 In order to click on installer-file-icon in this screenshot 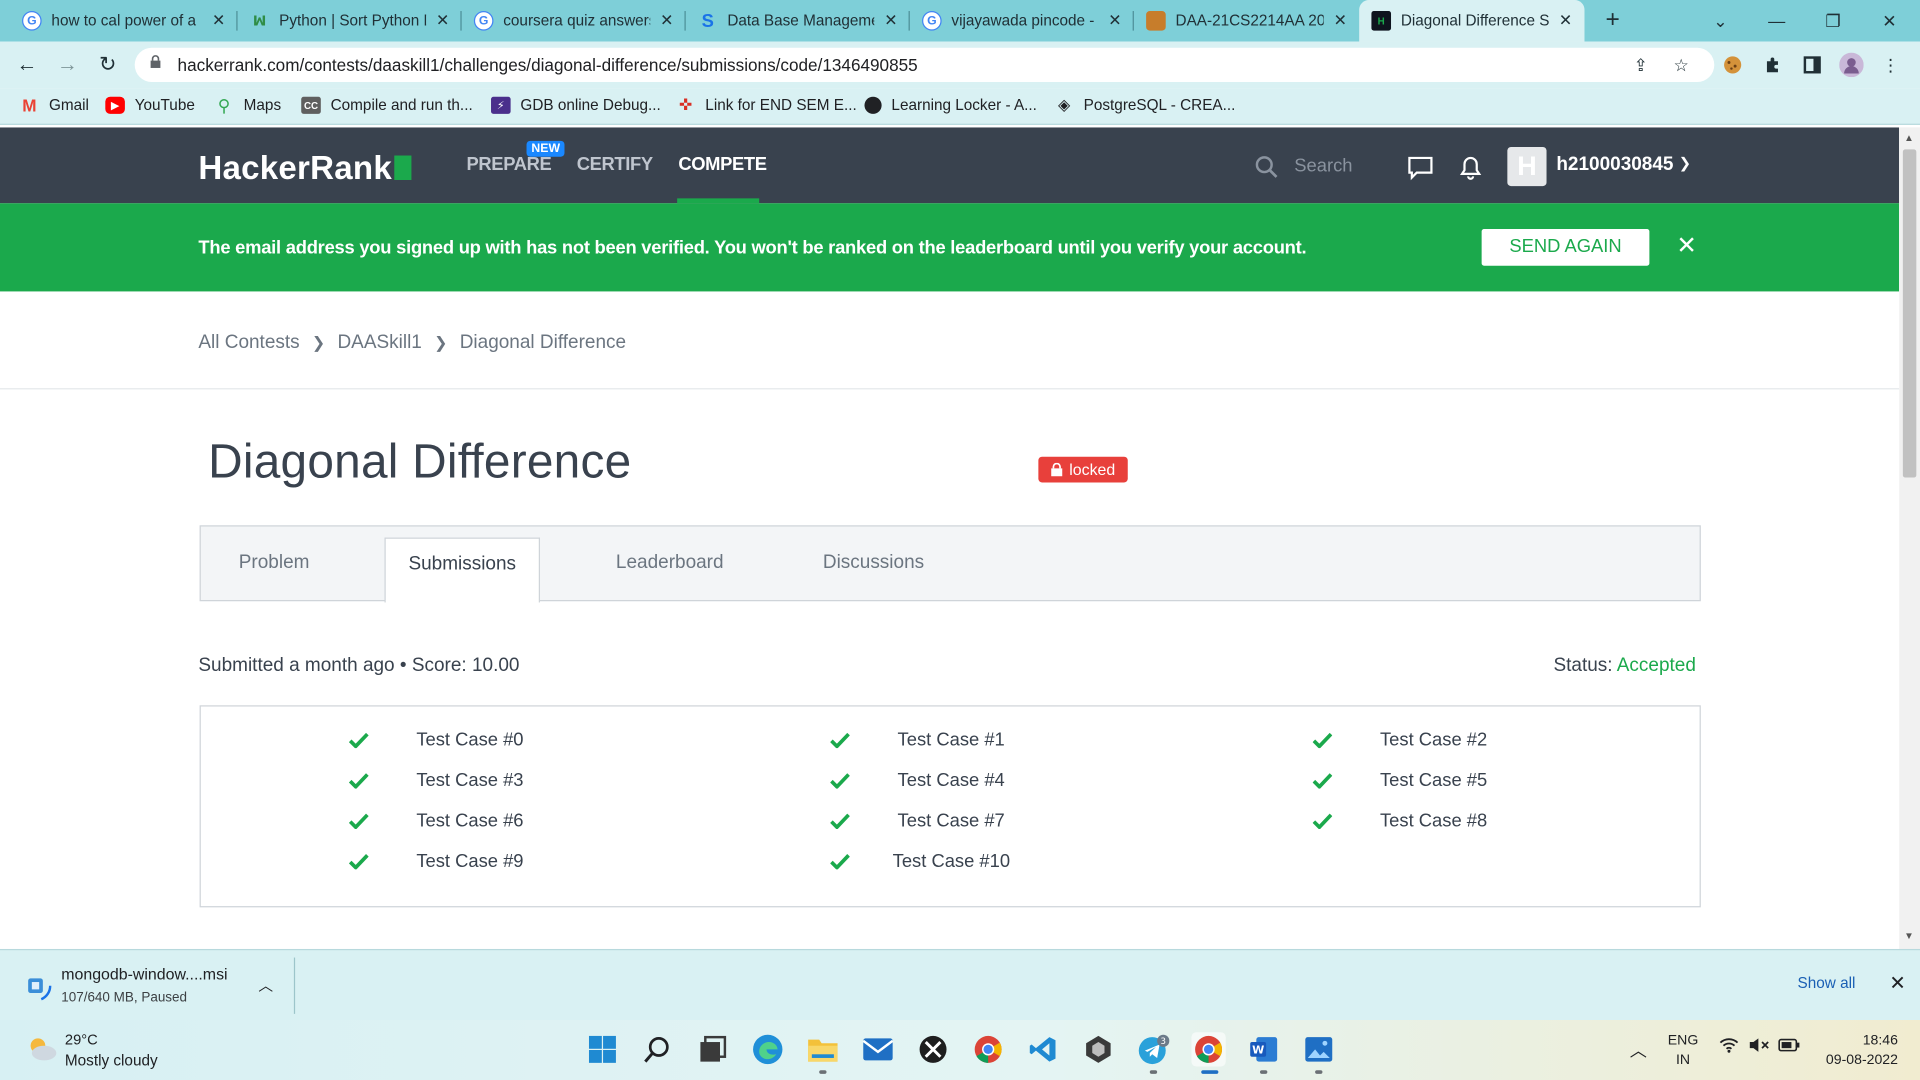, I will do `click(35, 985)`.